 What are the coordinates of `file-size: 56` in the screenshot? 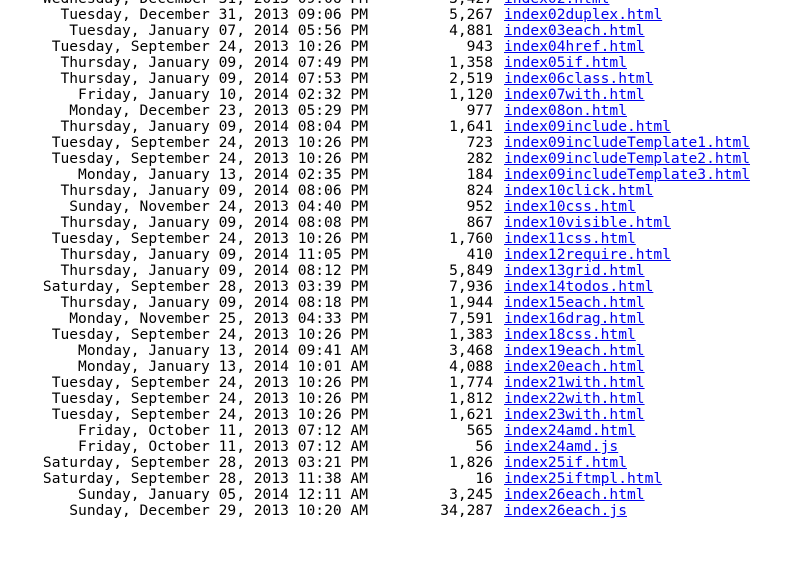 It's located at (484, 446).